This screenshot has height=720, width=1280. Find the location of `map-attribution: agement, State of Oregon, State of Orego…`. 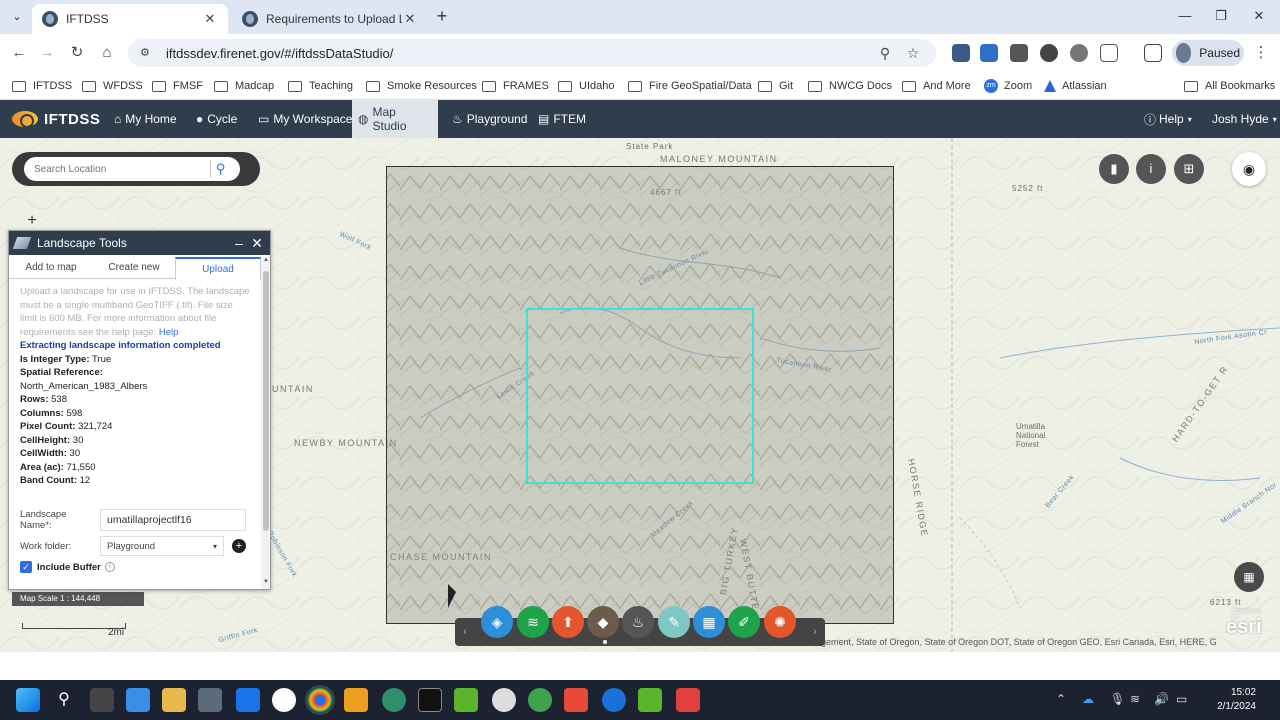

map-attribution: agement, State of Oregon, State of Orego… is located at coordinates (1016, 642).